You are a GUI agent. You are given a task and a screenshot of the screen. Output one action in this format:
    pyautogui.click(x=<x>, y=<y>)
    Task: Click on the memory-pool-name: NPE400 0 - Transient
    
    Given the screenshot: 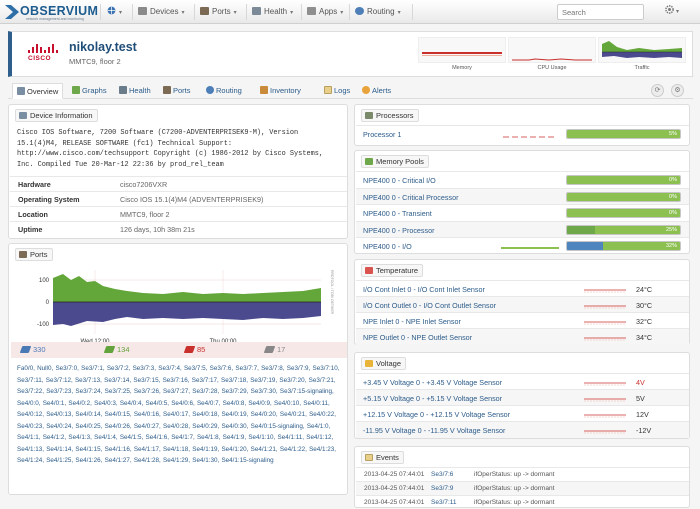 What is the action you would take?
    pyautogui.click(x=397, y=213)
    